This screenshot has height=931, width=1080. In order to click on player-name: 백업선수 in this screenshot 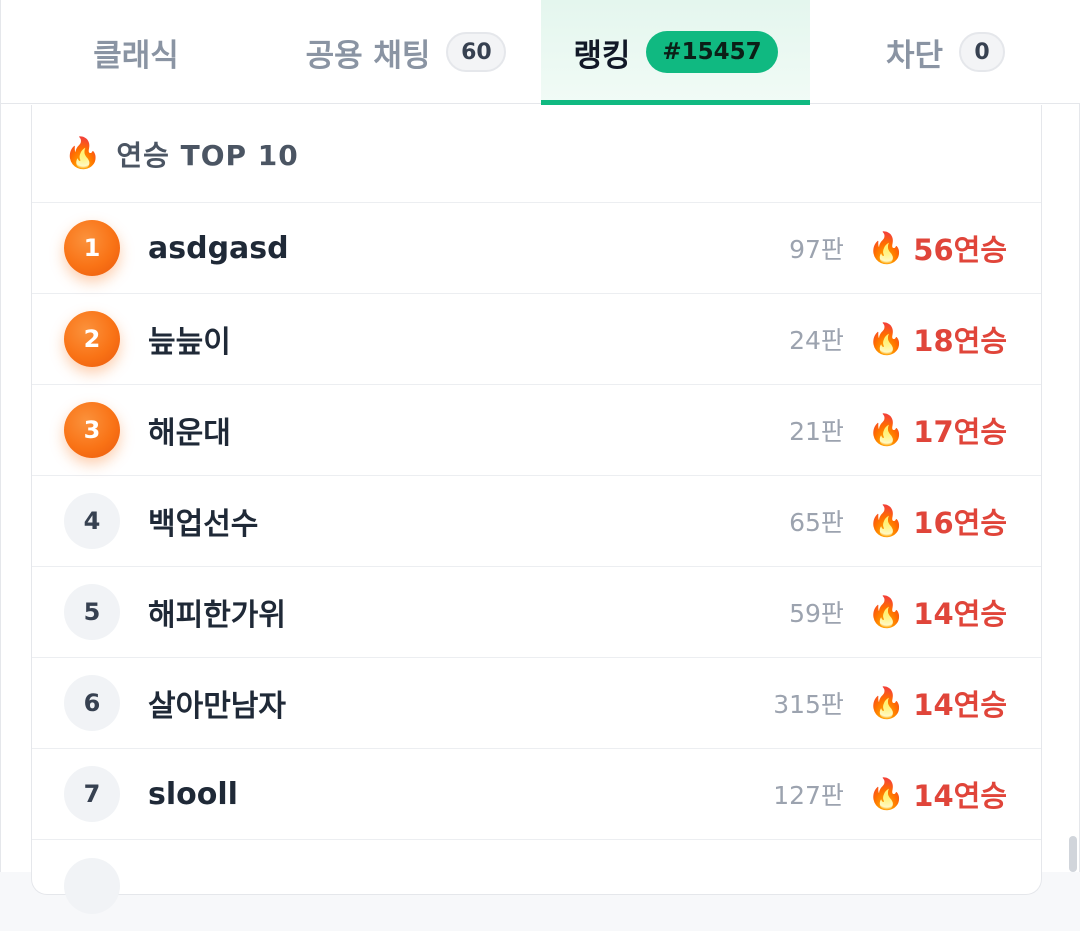, I will do `click(203, 524)`.